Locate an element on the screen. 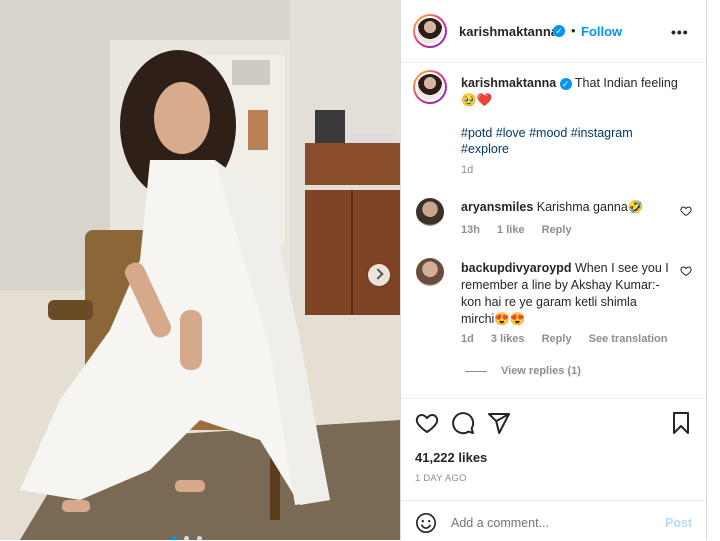  comment-likes: 3 likes is located at coordinates (508, 339).